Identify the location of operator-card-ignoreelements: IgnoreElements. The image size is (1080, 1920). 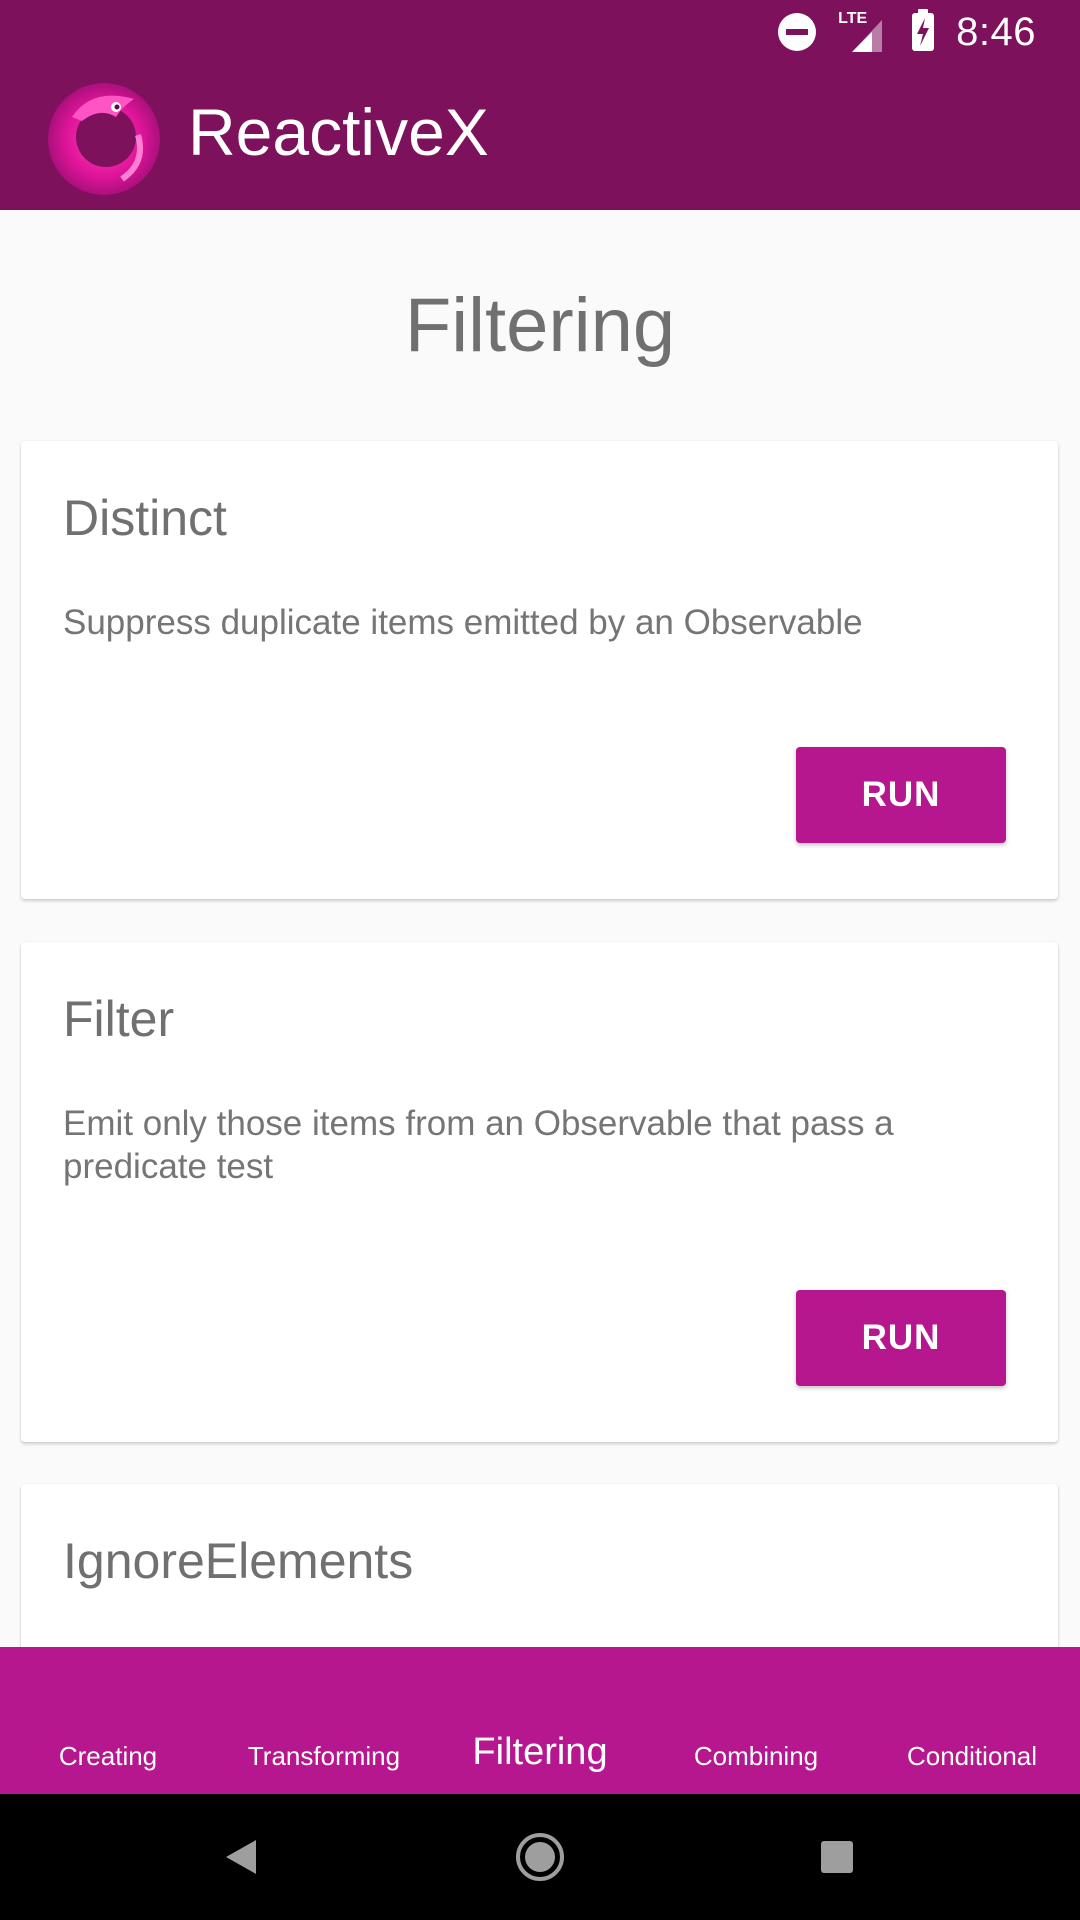
(539, 1565).